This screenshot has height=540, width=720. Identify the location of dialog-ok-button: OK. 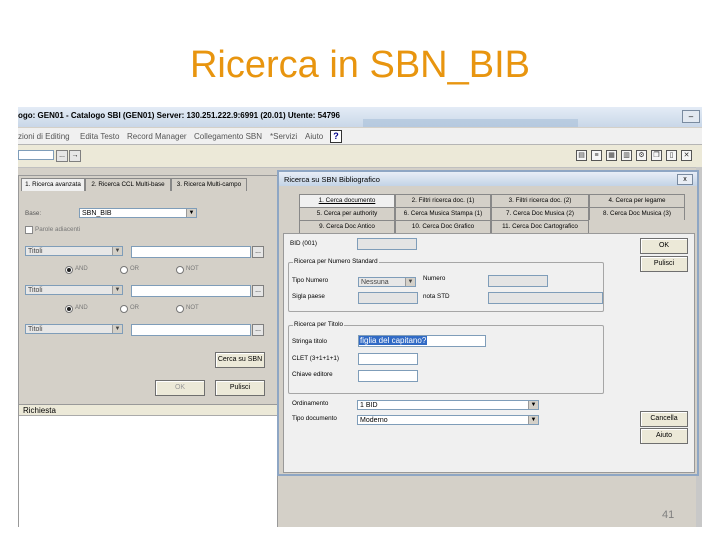
(664, 246).